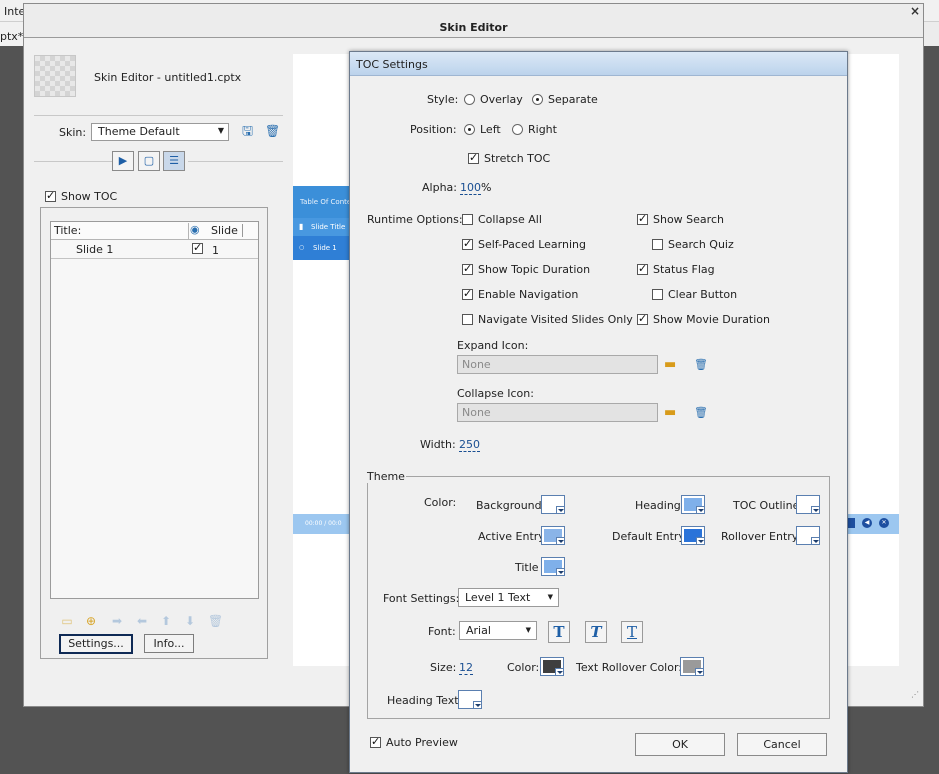 This screenshot has width=939, height=774. I want to click on position-right-radio, so click(517, 129).